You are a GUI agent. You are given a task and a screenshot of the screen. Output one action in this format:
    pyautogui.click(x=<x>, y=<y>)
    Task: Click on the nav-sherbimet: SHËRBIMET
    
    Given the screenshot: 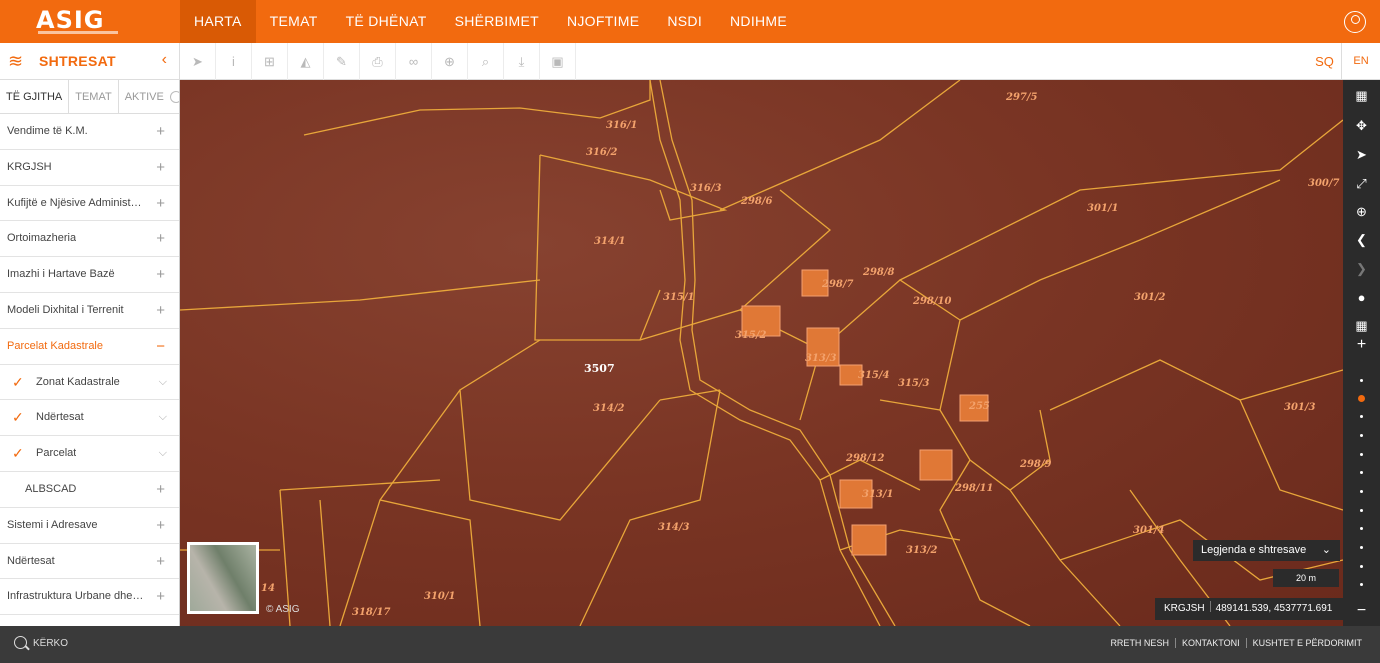 What is the action you would take?
    pyautogui.click(x=497, y=21)
    